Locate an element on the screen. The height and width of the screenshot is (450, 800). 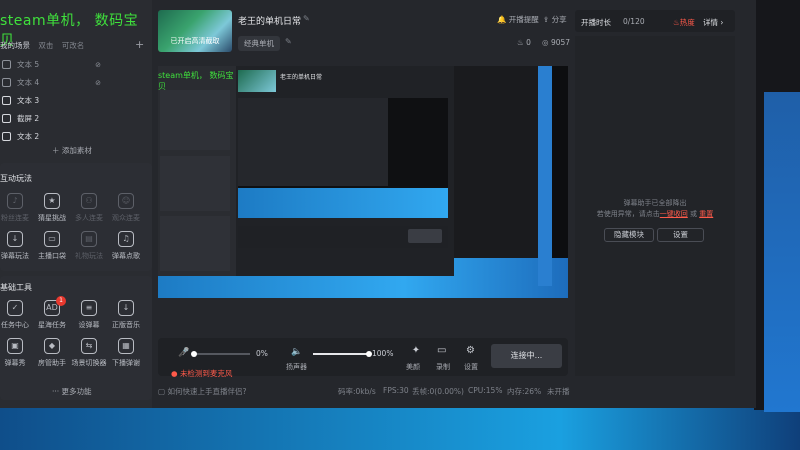
tool-button: ↓ 正版音乐 is located at coordinates (126, 315).